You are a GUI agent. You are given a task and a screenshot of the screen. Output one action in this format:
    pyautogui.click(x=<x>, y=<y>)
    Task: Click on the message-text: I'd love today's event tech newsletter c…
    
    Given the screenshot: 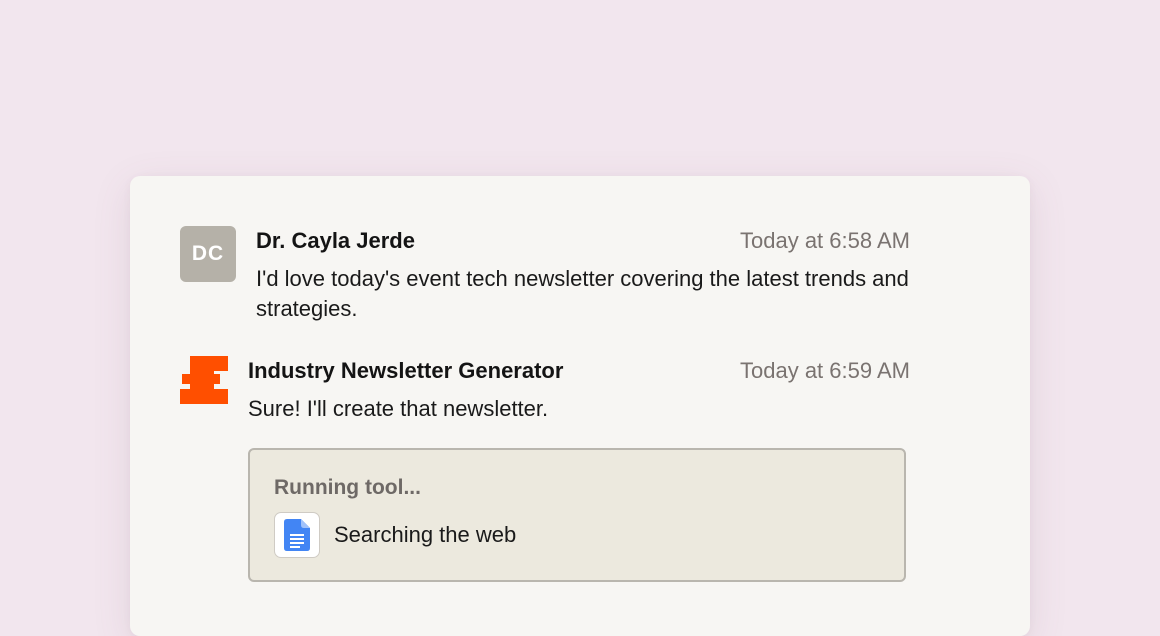 What is the action you would take?
    pyautogui.click(x=582, y=293)
    